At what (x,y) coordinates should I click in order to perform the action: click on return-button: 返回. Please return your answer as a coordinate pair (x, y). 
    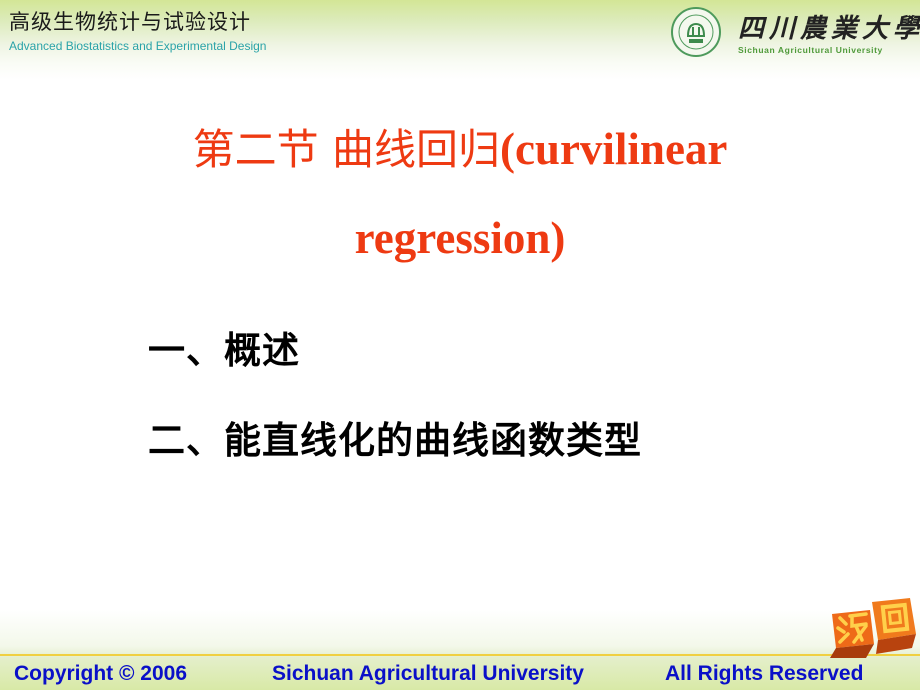
    Looking at the image, I should click on (872, 628).